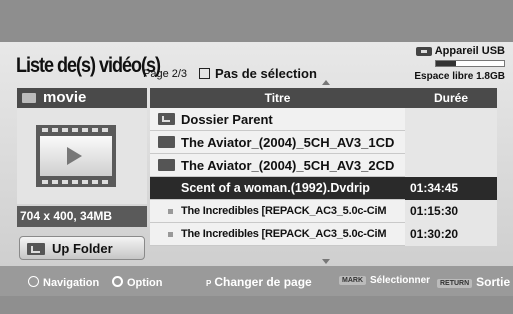 The height and width of the screenshot is (314, 513). Describe the element at coordinates (323, 142) in the screenshot. I see `table-row: The Aviator_(2004)_5CH_AV3_1CD` at that location.